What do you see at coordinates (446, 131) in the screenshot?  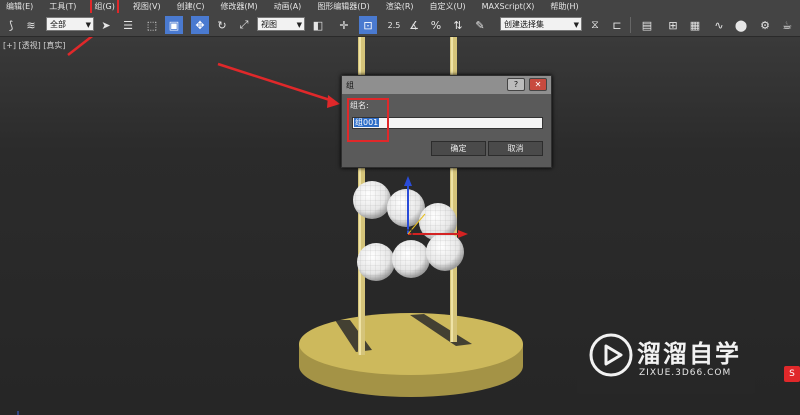 I see `dialog-body: 组名: 组001 确定 取消` at bounding box center [446, 131].